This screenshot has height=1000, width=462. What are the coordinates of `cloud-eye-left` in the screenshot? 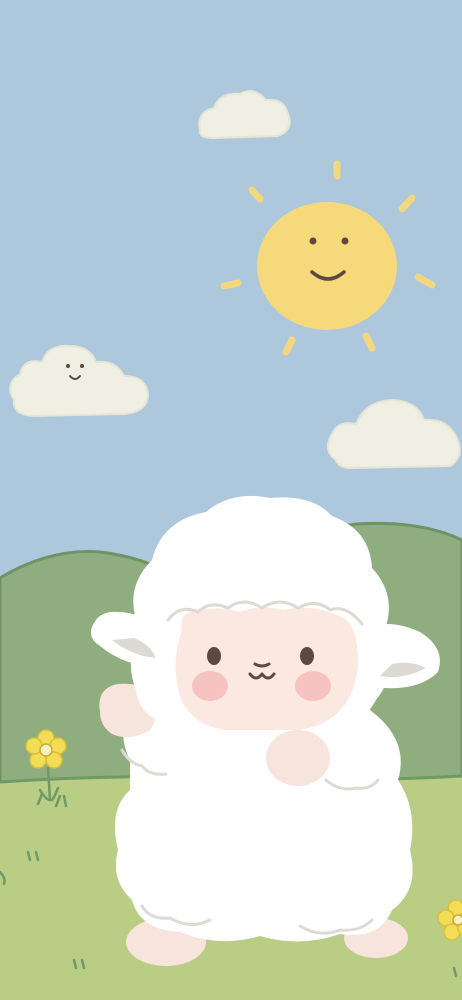 It's located at (68, 366).